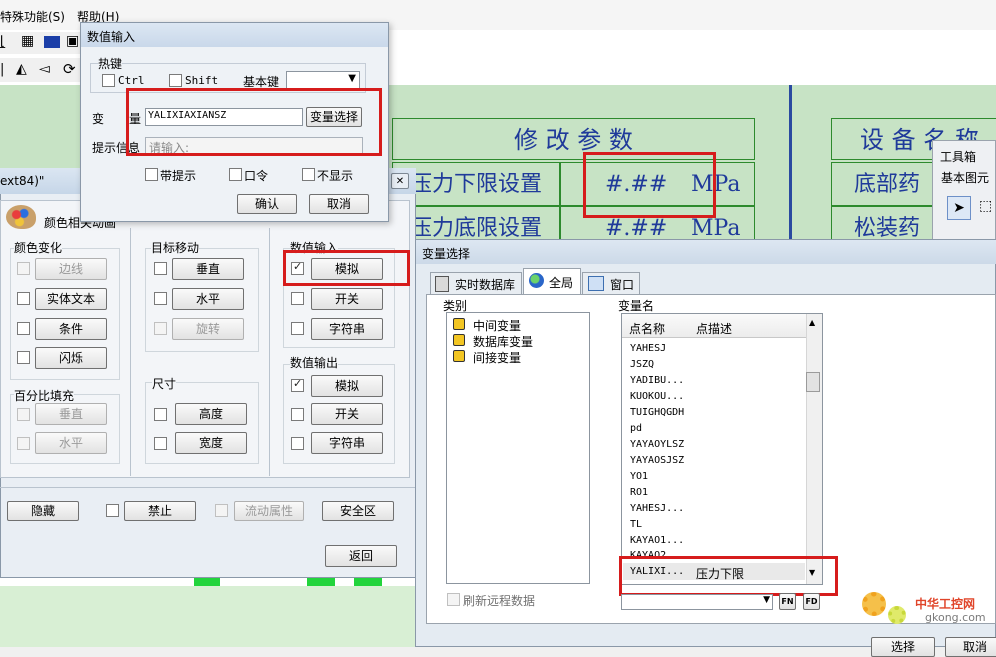  I want to click on panel-tool-icon, so click(52, 42).